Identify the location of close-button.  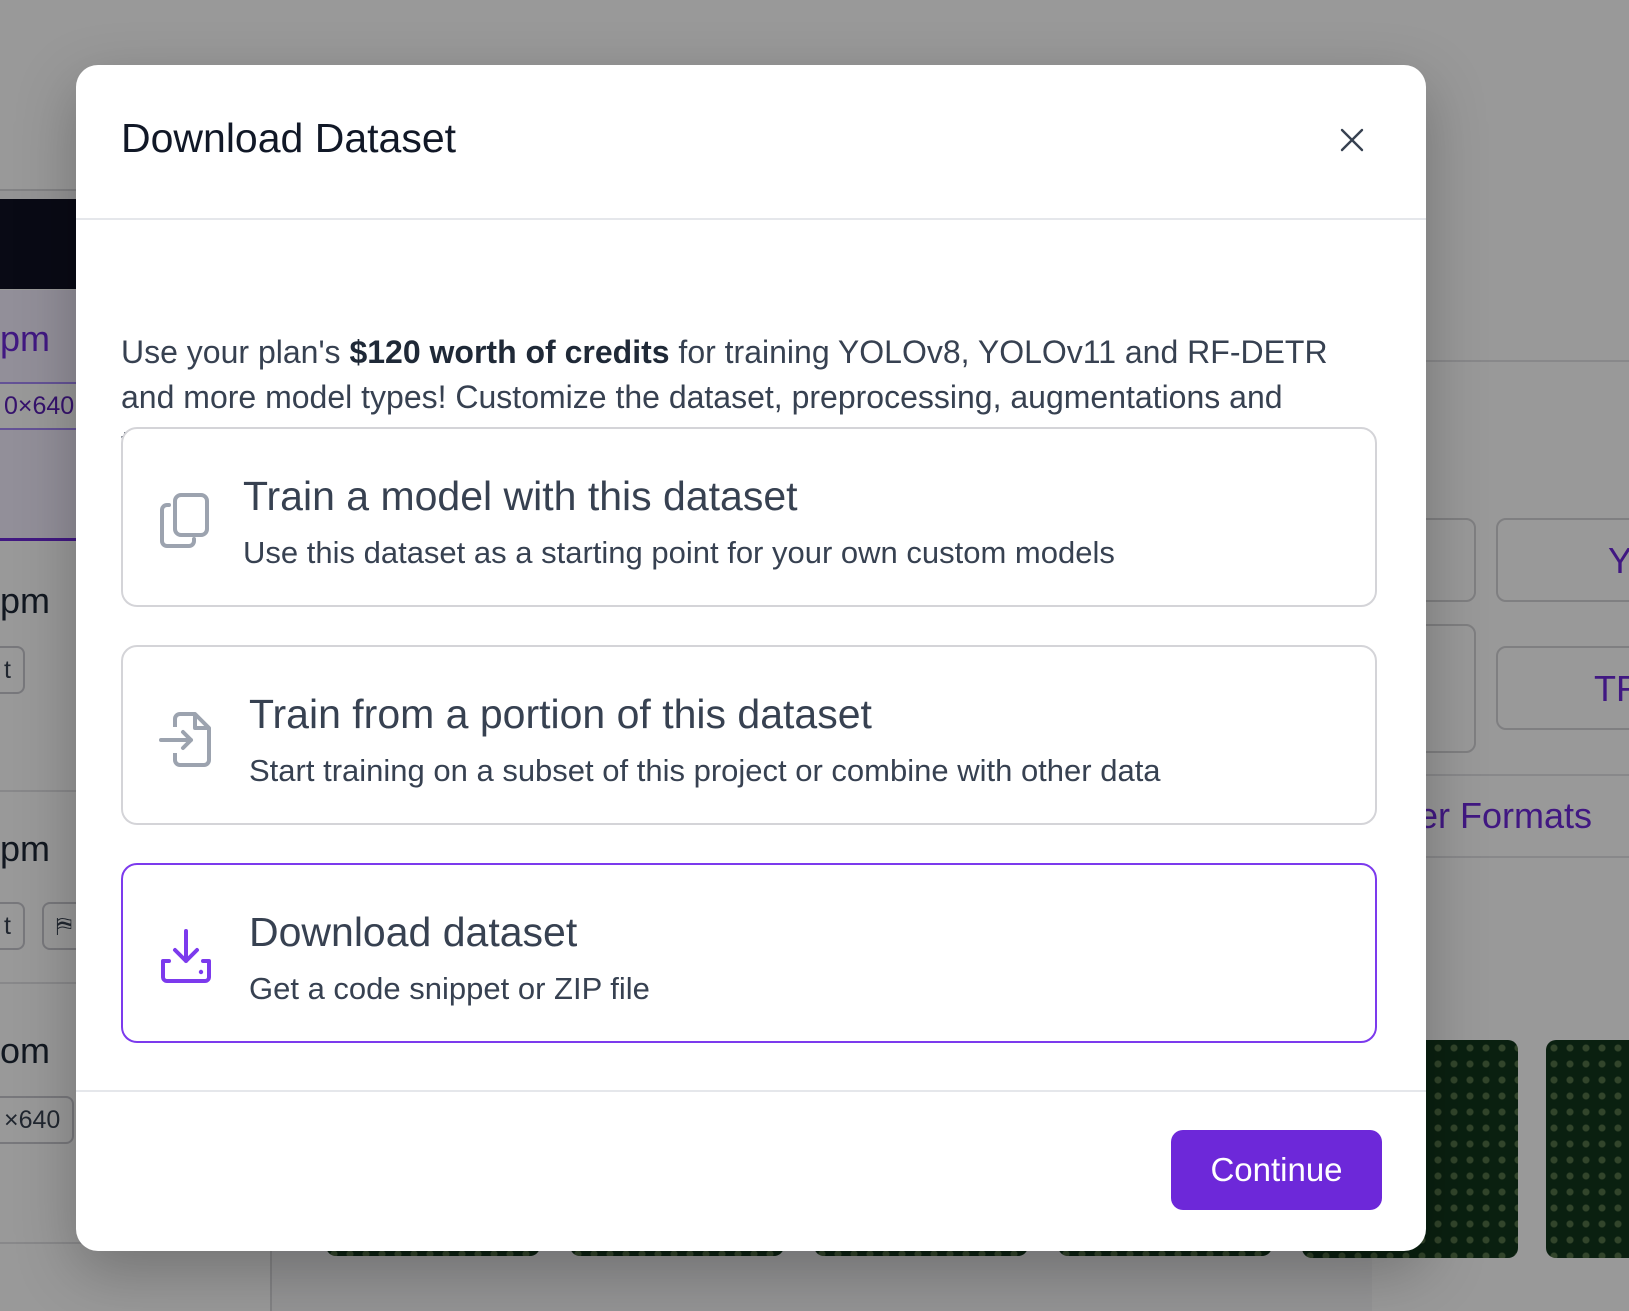
(1352, 140).